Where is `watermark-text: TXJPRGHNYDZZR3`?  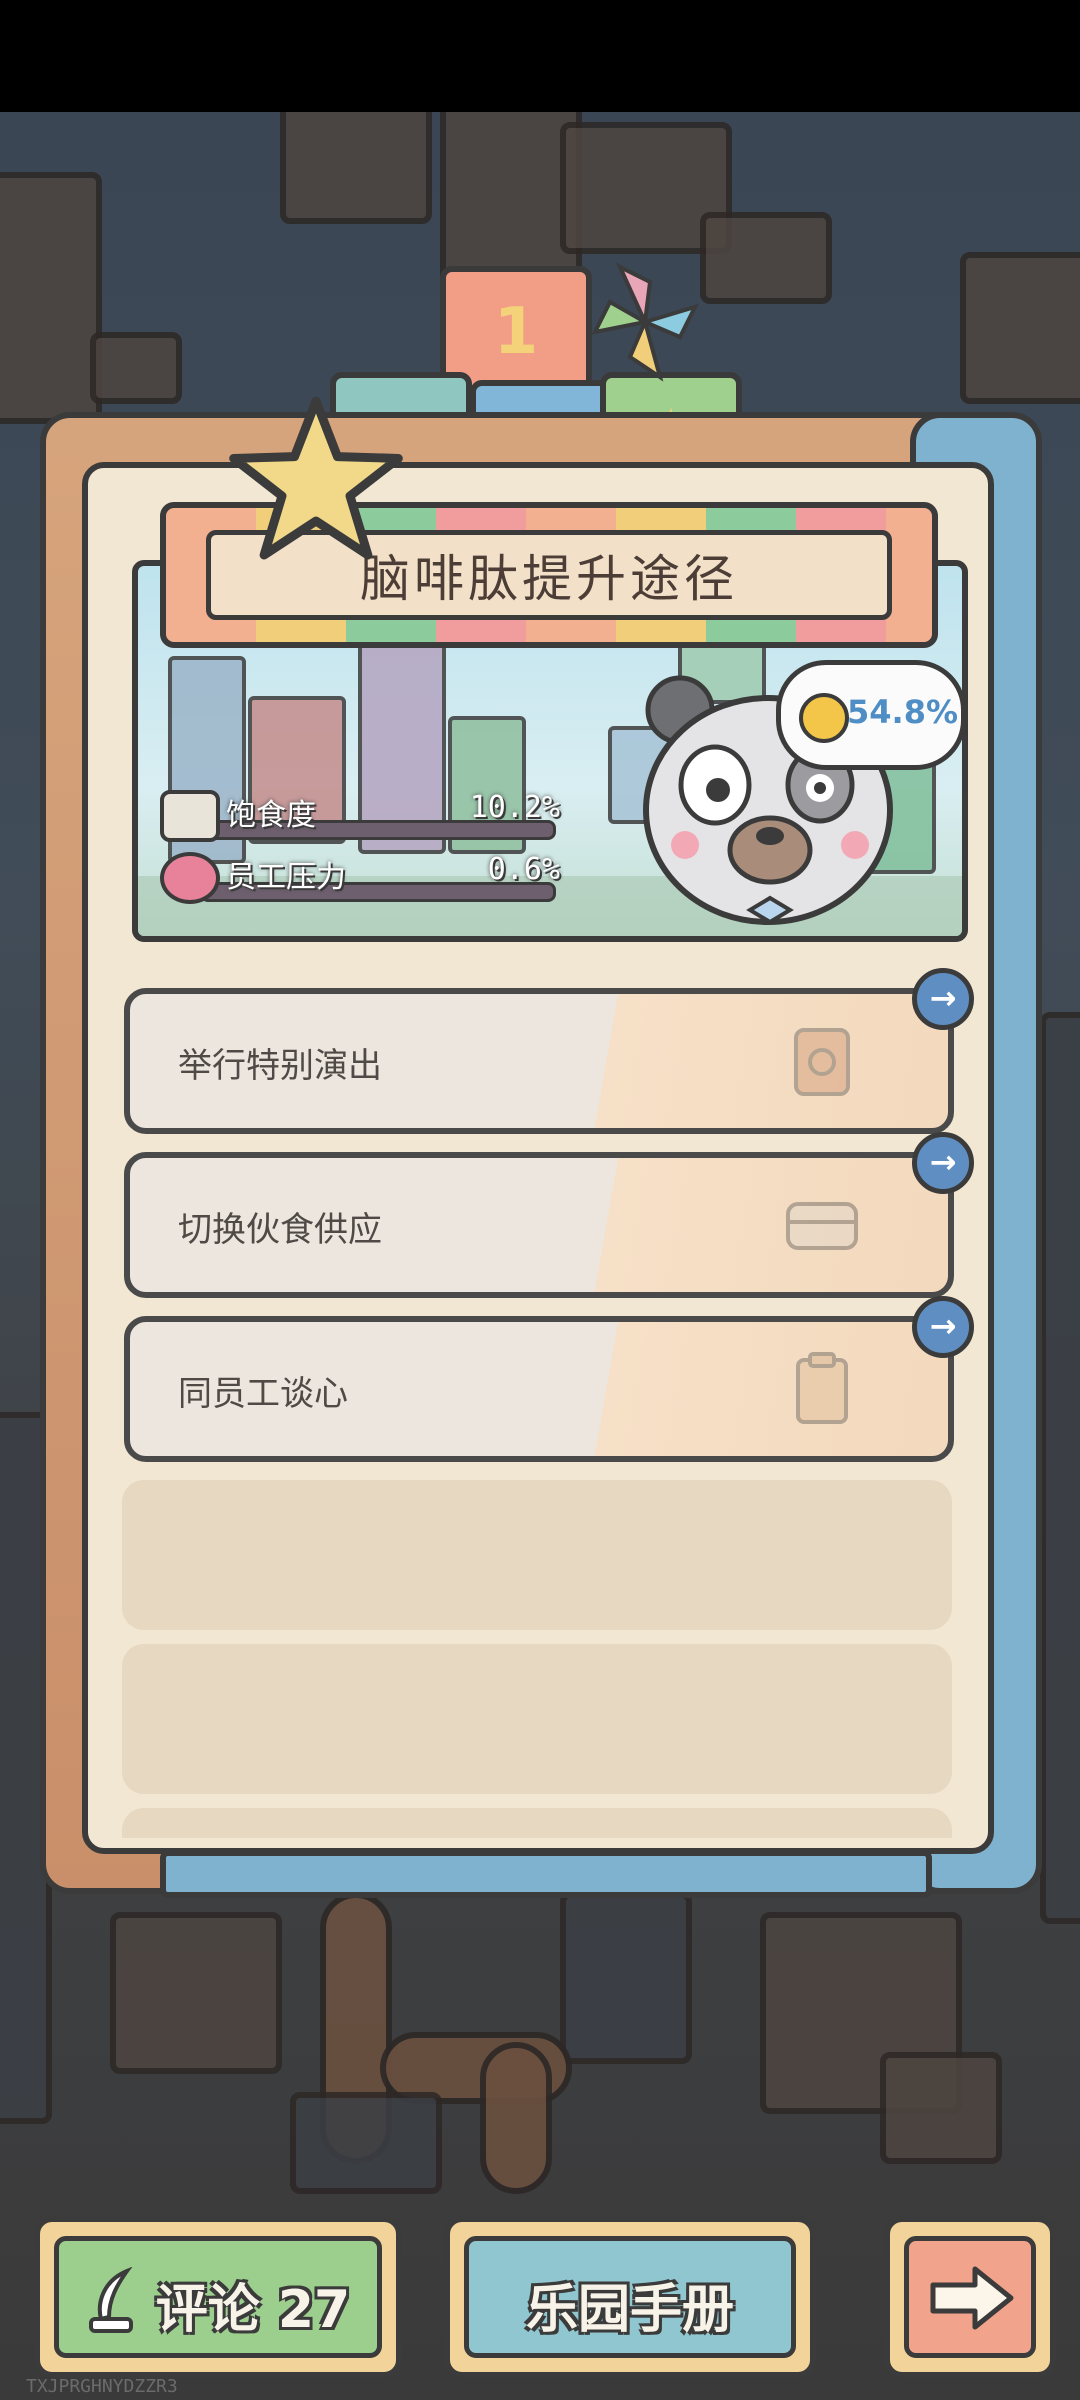
watermark-text: TXJPRGHNYDZZR3 is located at coordinates (102, 2386).